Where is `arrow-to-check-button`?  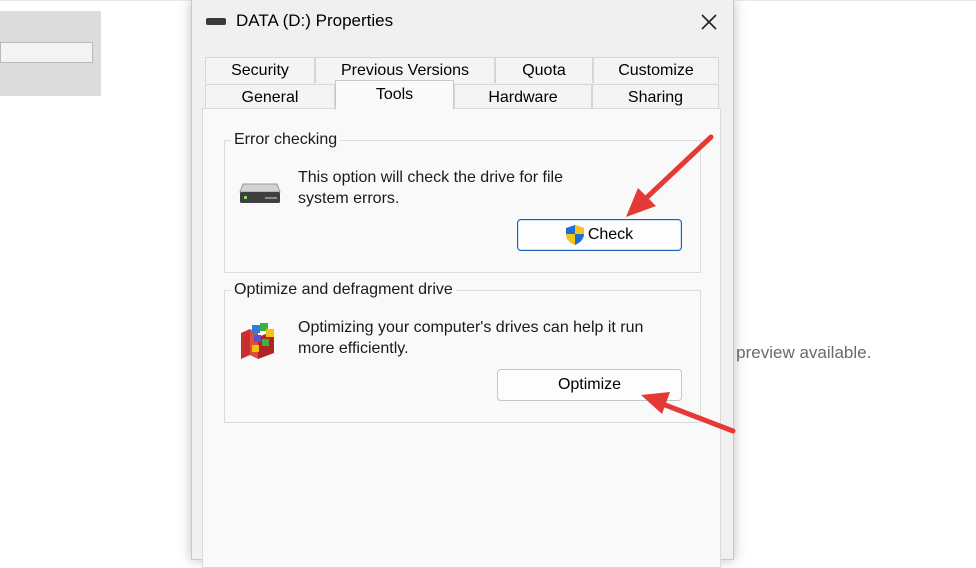
arrow-to-check-button is located at coordinates (670, 175).